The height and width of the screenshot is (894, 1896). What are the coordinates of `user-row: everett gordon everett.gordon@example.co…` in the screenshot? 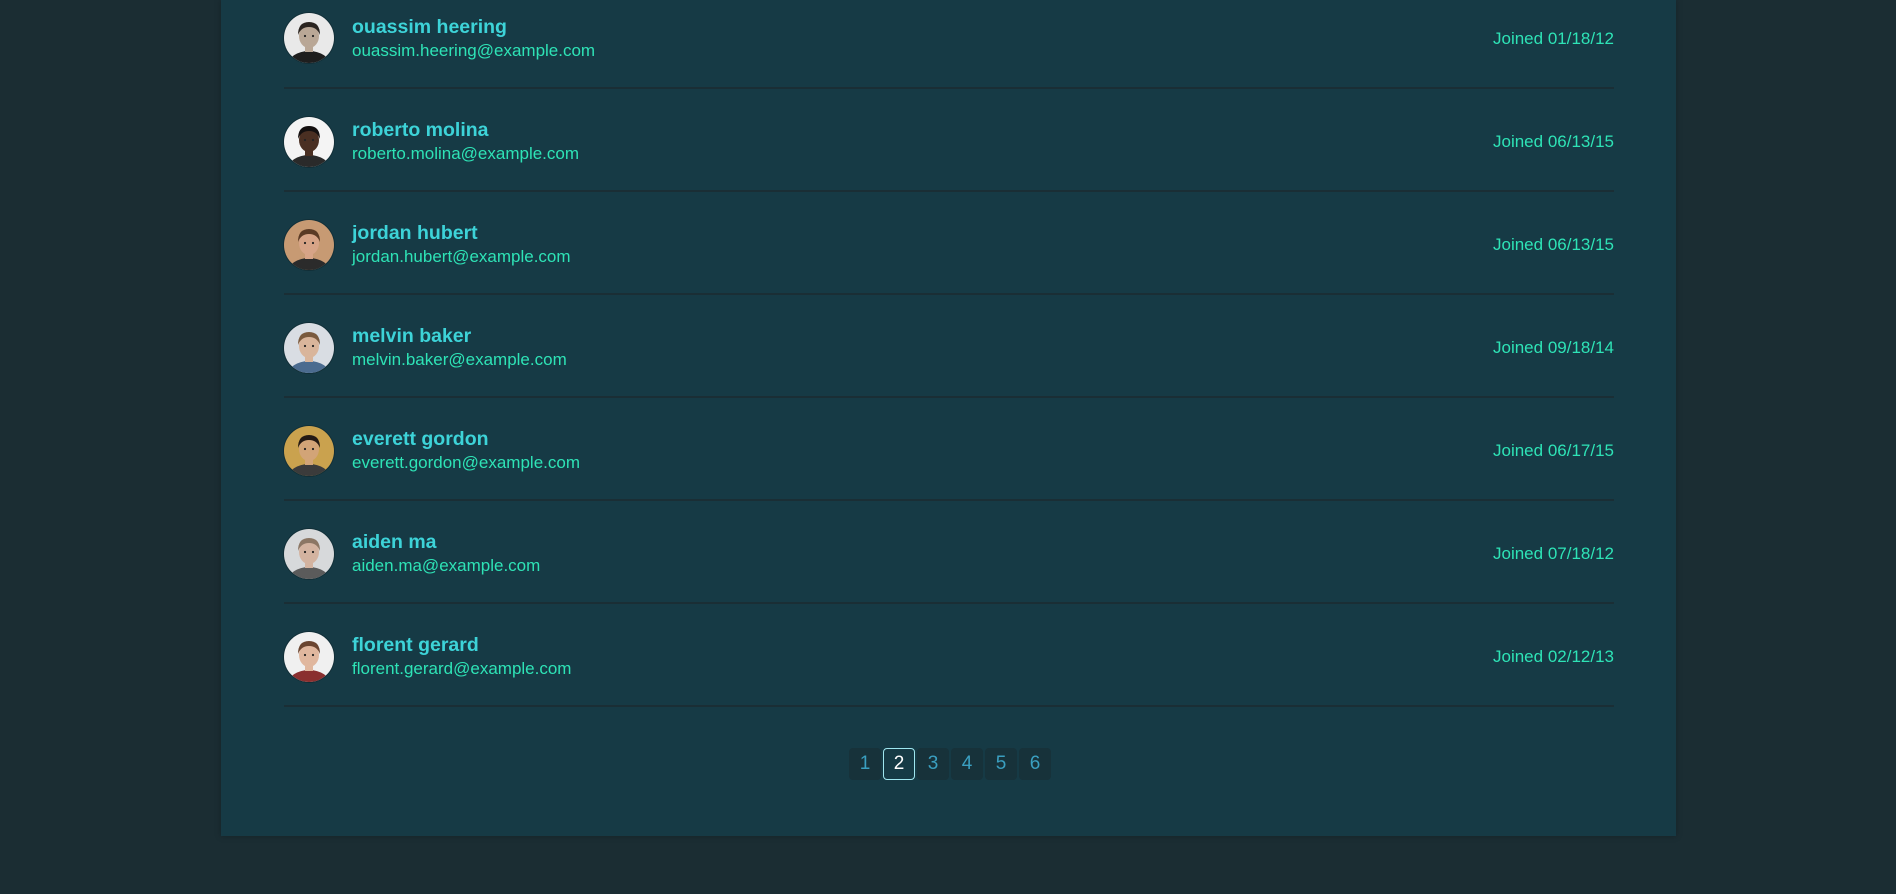 It's located at (949, 449).